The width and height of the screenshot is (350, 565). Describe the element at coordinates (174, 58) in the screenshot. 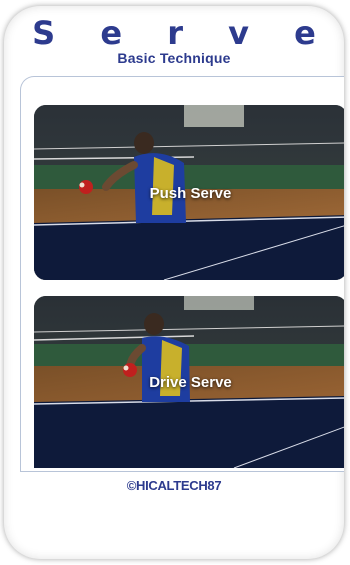

I see `page-subtitle: Basic Technique` at that location.